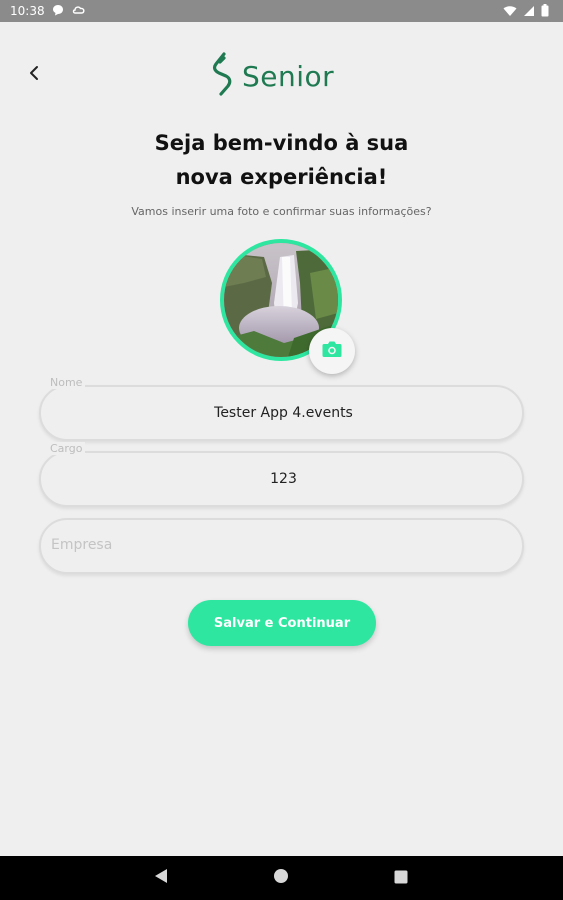  What do you see at coordinates (58, 11) in the screenshot?
I see `chat-bubble-icon` at bounding box center [58, 11].